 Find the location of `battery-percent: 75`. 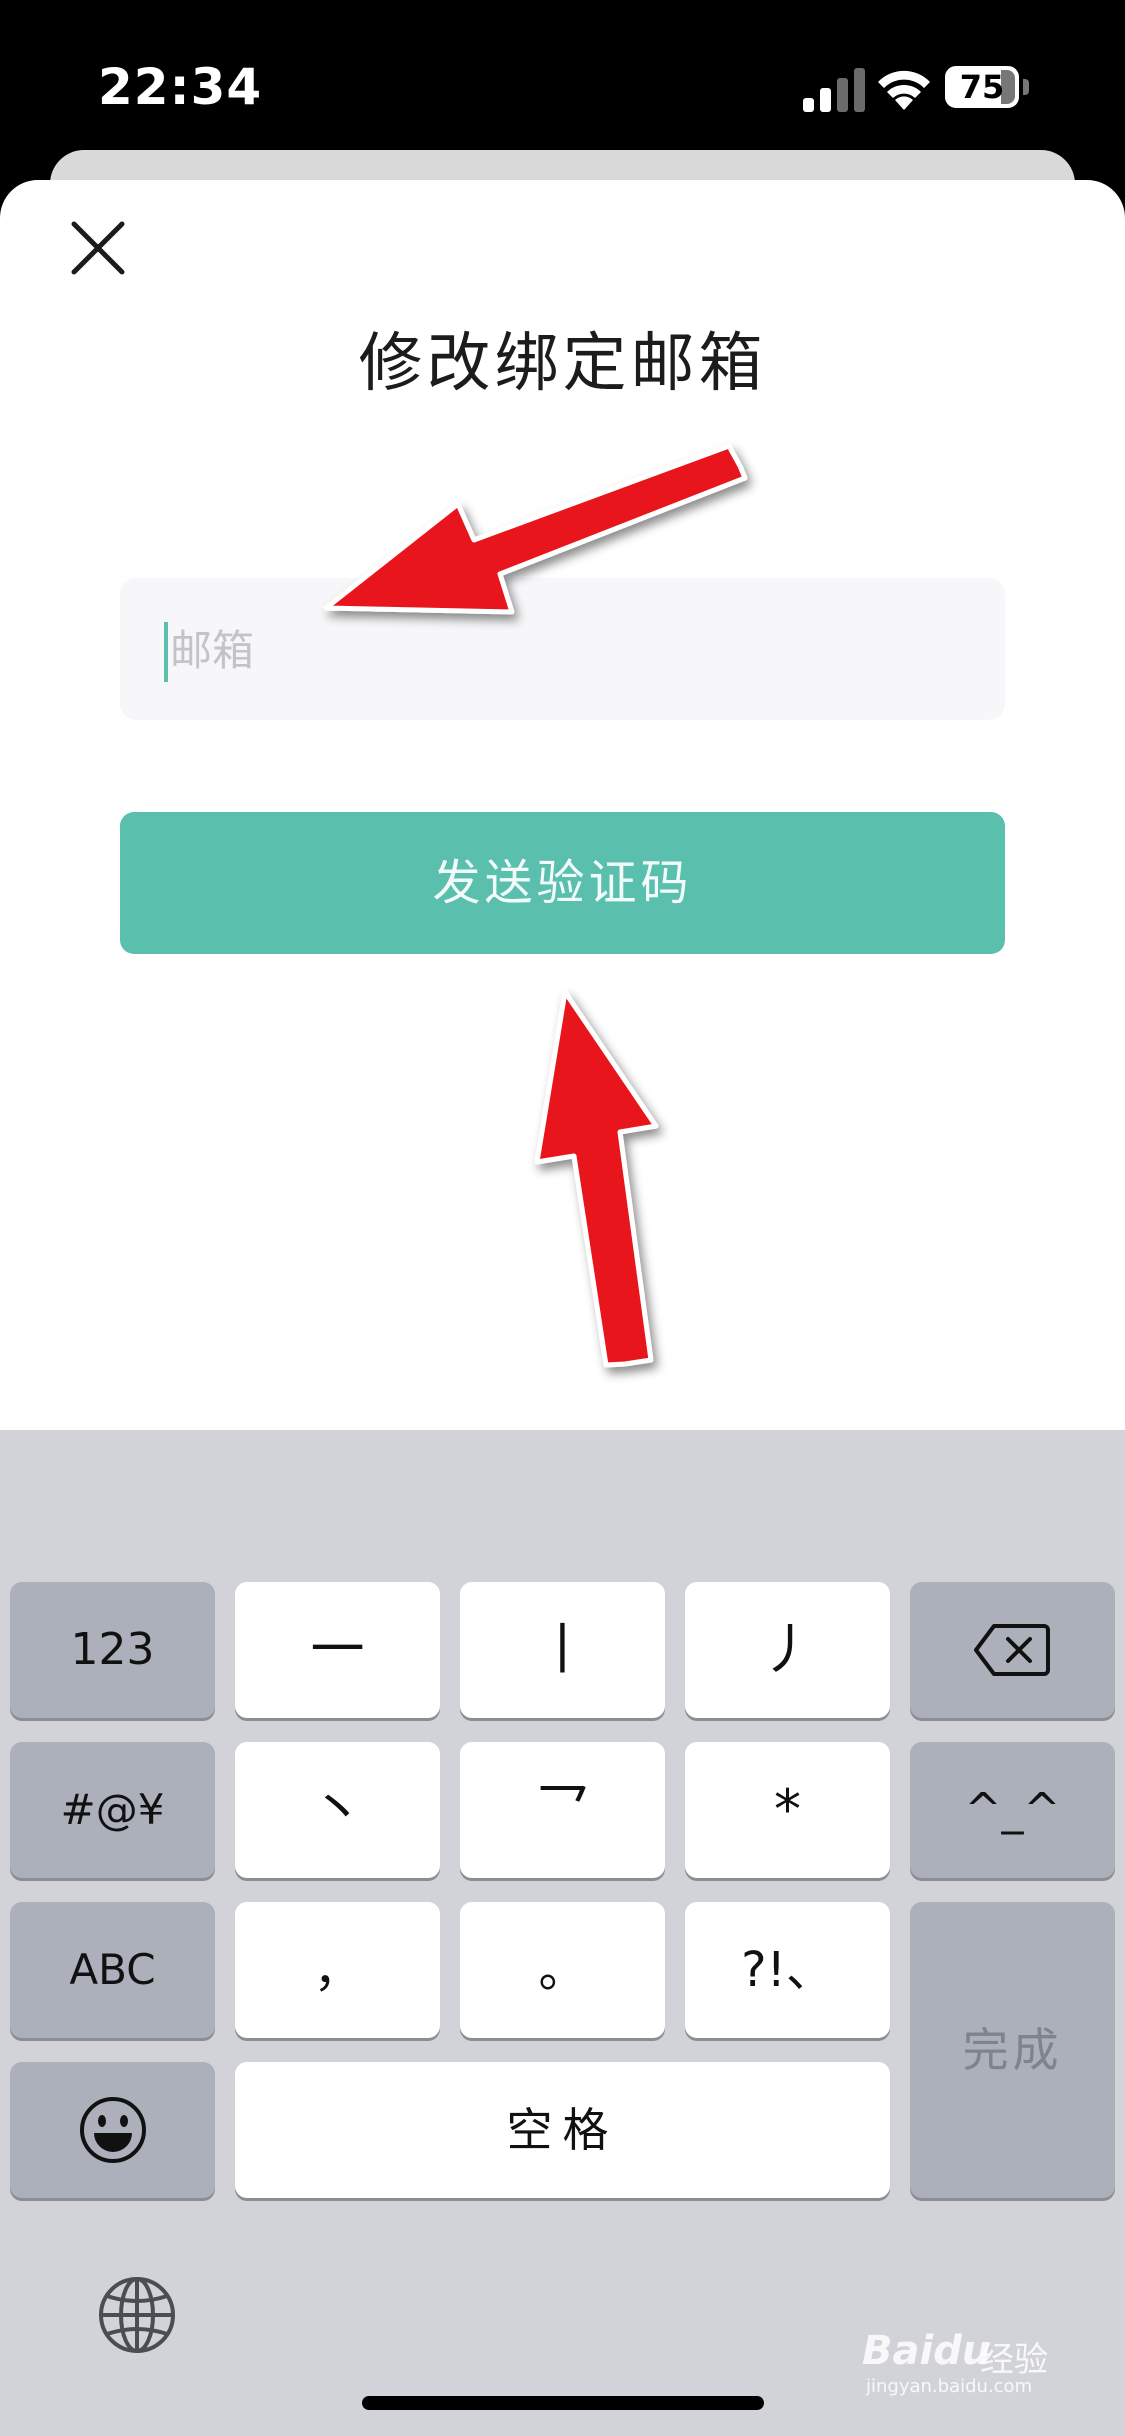

battery-percent: 75 is located at coordinates (982, 87).